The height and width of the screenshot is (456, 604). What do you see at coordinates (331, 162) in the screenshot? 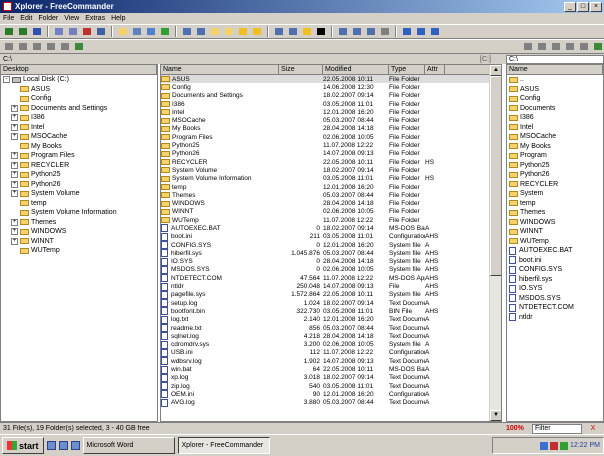
I see `table-row: RECYCLER 22.05.2008 10:11 File Folder HS` at bounding box center [331, 162].